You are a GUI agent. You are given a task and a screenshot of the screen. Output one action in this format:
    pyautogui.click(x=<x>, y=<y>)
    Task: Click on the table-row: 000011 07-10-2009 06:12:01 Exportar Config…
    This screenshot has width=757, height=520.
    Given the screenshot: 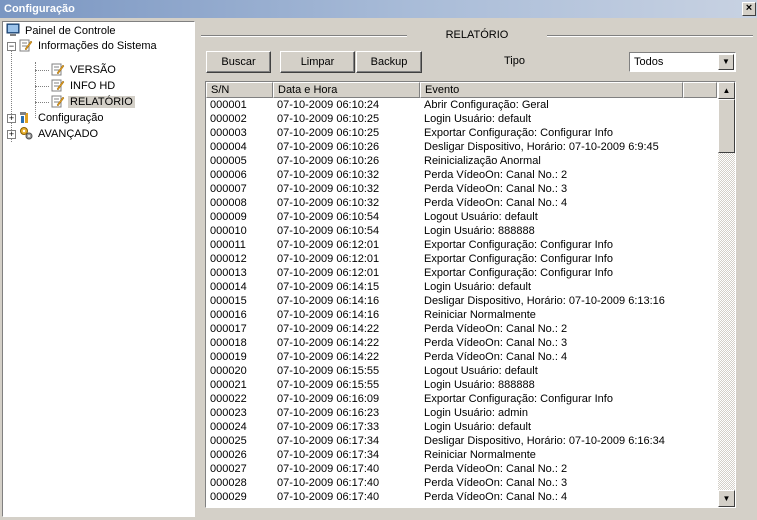 What is the action you would take?
    pyautogui.click(x=461, y=245)
    